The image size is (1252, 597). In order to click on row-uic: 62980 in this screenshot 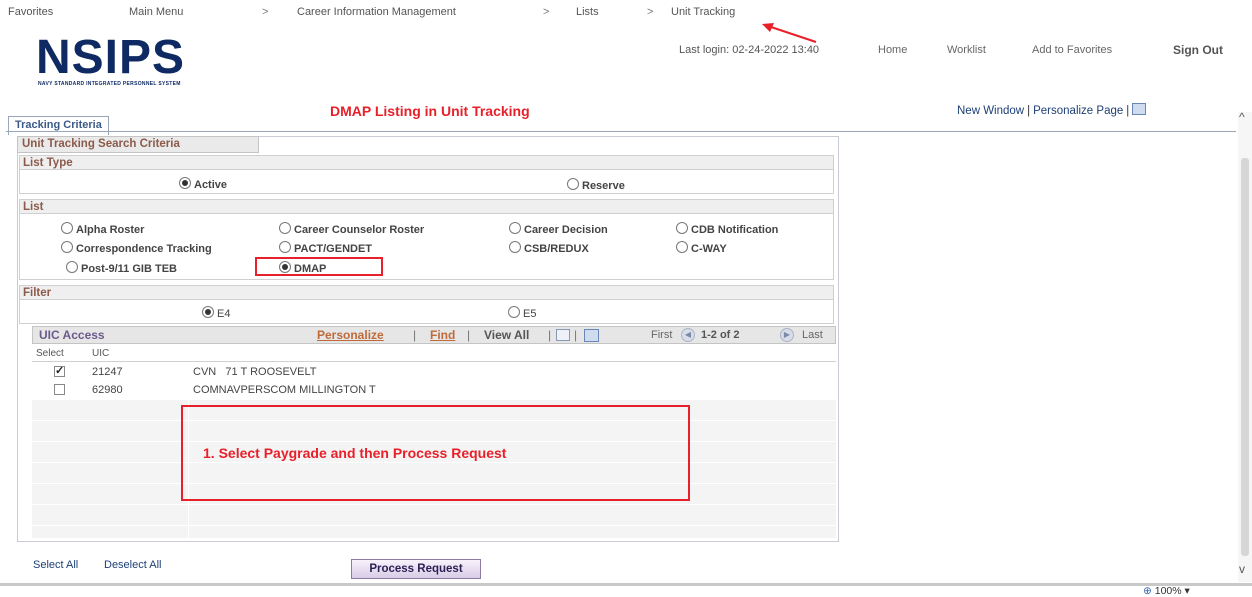, I will do `click(107, 390)`.